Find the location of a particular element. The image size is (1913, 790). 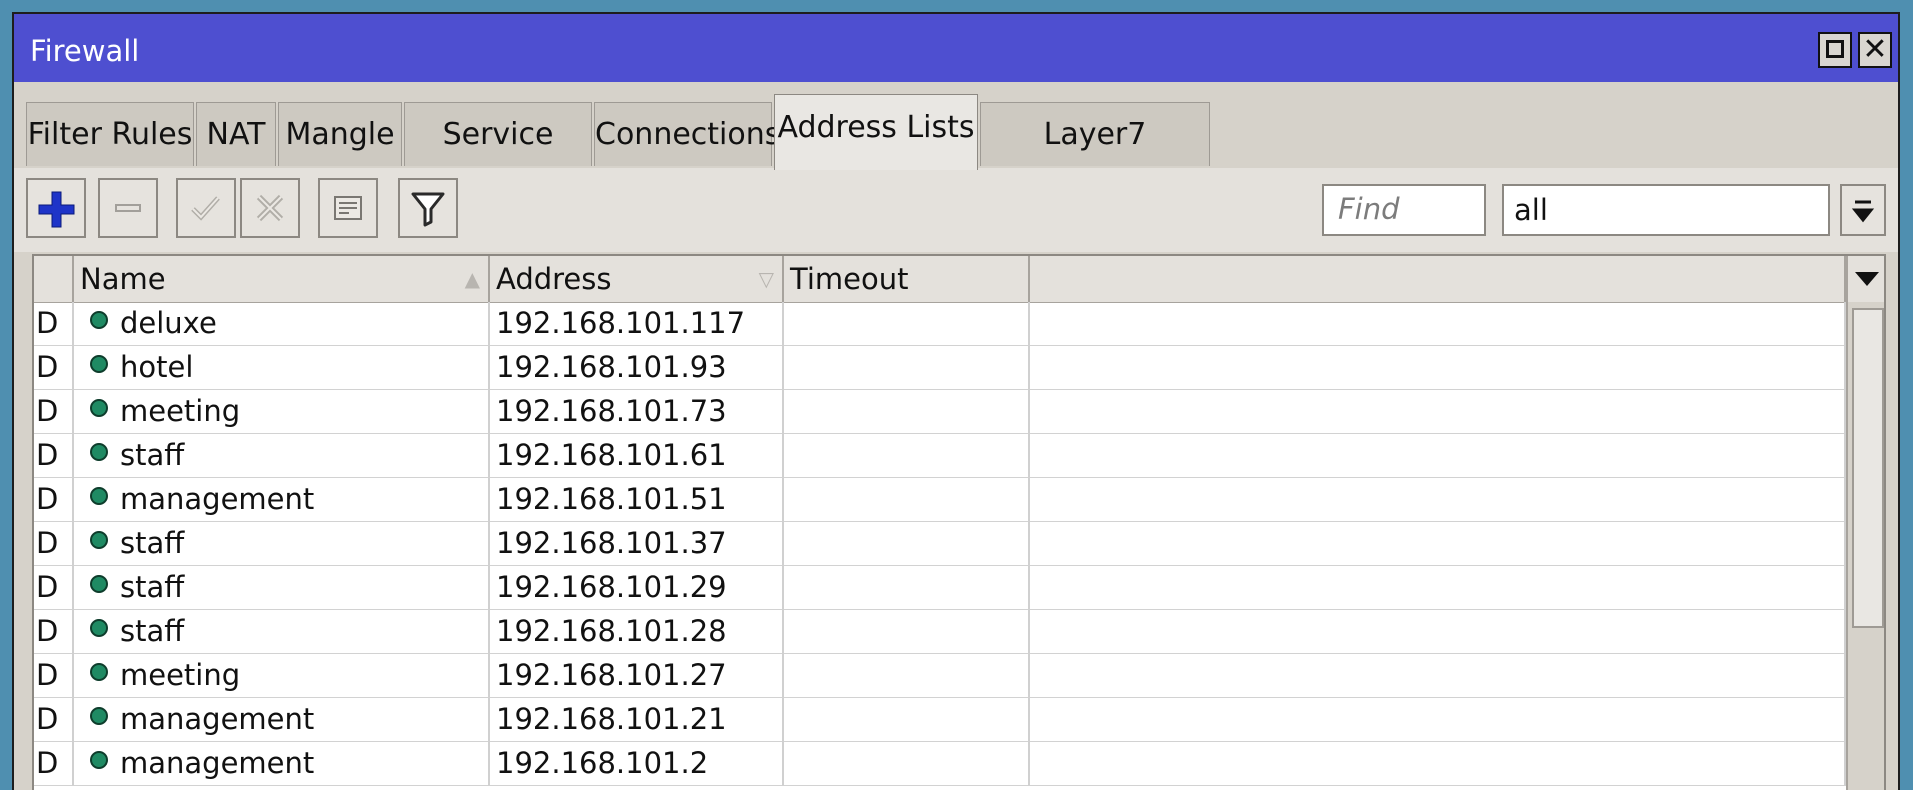

title-bar: Firewall ✕ is located at coordinates (956, 48).